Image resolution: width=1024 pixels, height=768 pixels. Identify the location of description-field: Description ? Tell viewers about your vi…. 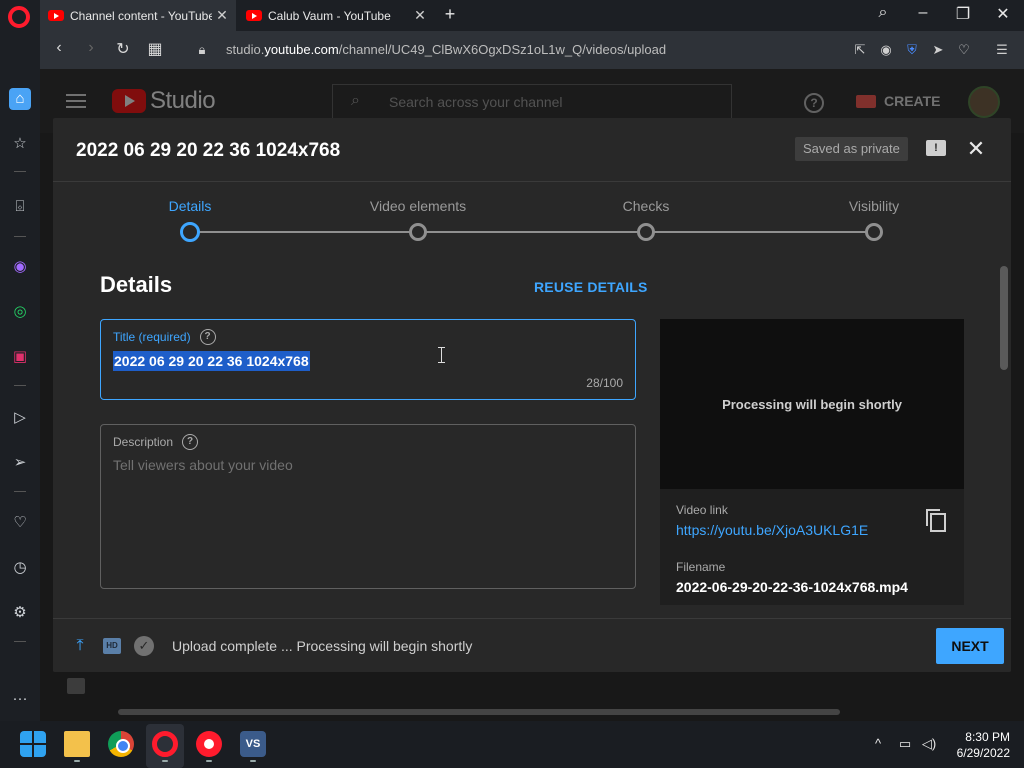
(368, 506).